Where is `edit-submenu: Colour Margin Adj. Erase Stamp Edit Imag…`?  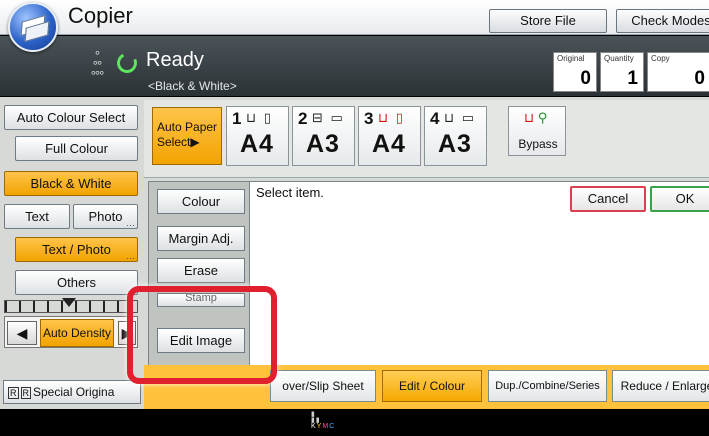
edit-submenu: Colour Margin Adj. Erase Stamp Edit Imag… is located at coordinates (199, 276).